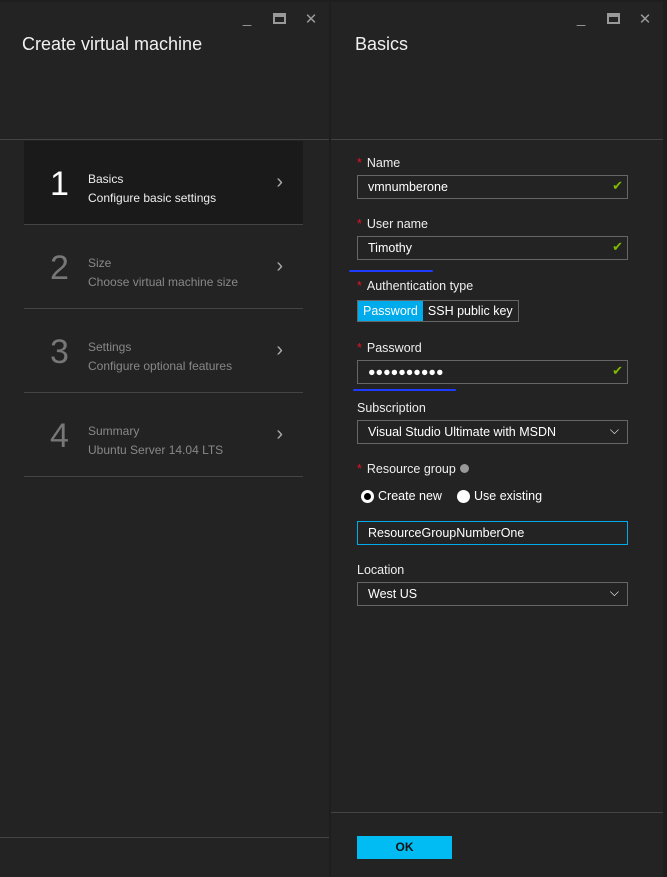 Image resolution: width=667 pixels, height=877 pixels. Describe the element at coordinates (163, 282) in the screenshot. I see `step-subtitle: Choose virtual machine size` at that location.